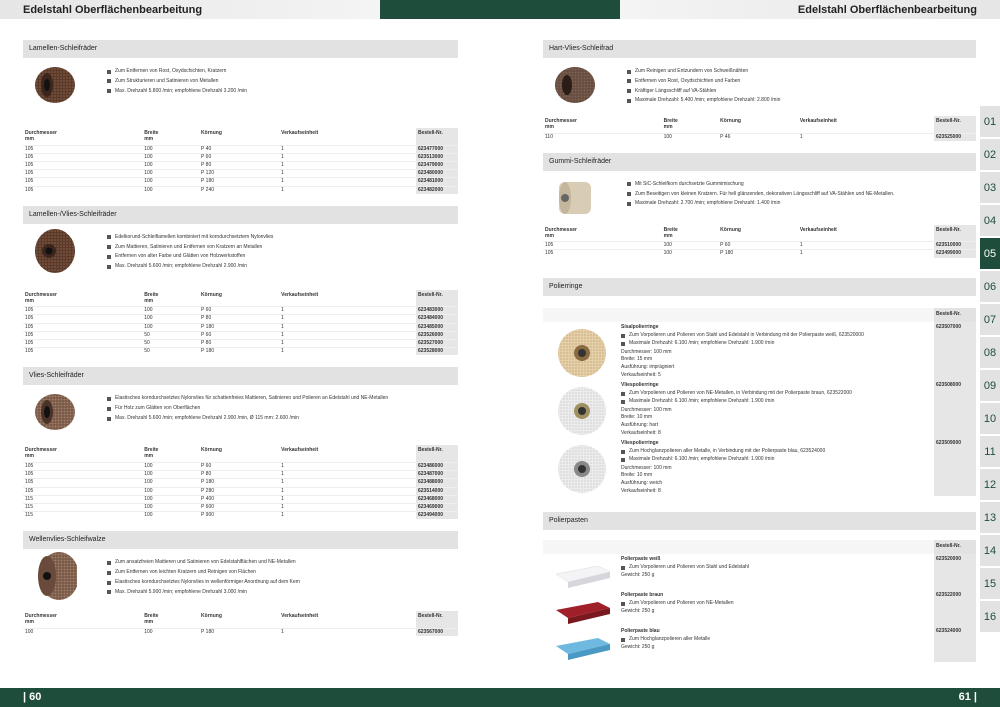 This screenshot has height=707, width=1000. What do you see at coordinates (640, 630) in the screenshot?
I see `product-name: Polierpaste blau` at bounding box center [640, 630].